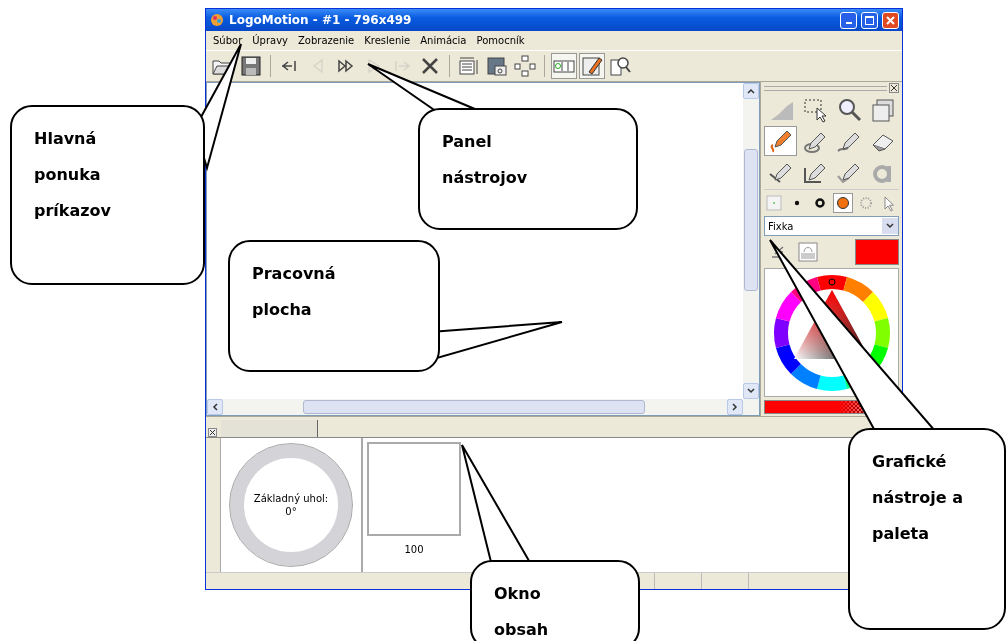  Describe the element at coordinates (497, 66) in the screenshot. I see `image-icon` at that location.